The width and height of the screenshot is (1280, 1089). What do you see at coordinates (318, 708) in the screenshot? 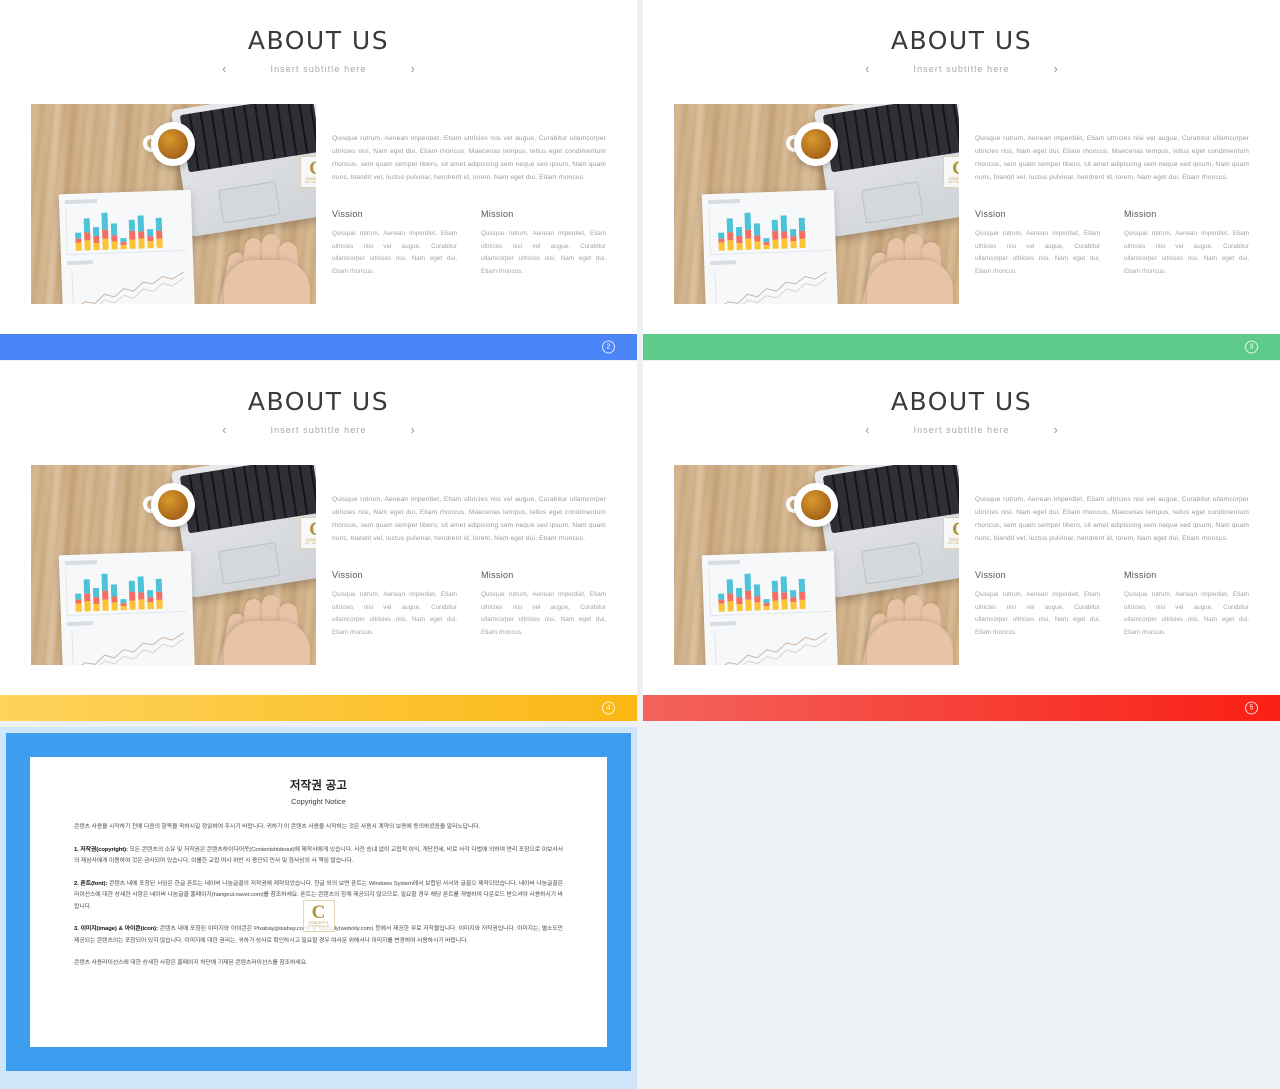
I see `footer-bar: 4` at bounding box center [318, 708].